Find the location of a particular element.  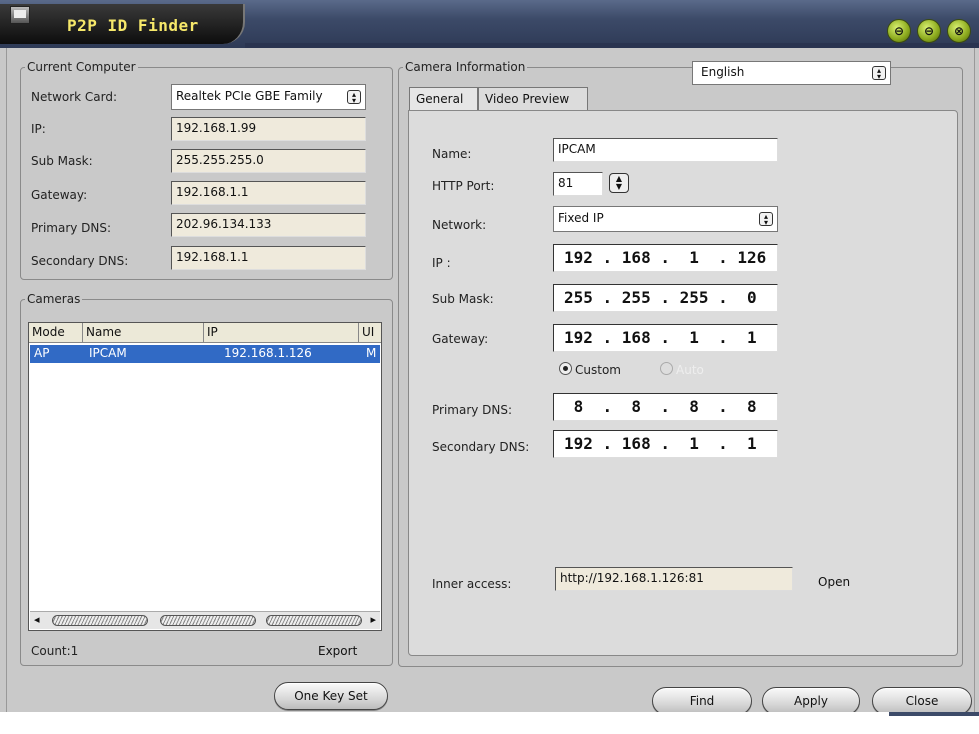

network-card-select: Realtek PCIe GBE Family ▴ ▾ is located at coordinates (268, 97).